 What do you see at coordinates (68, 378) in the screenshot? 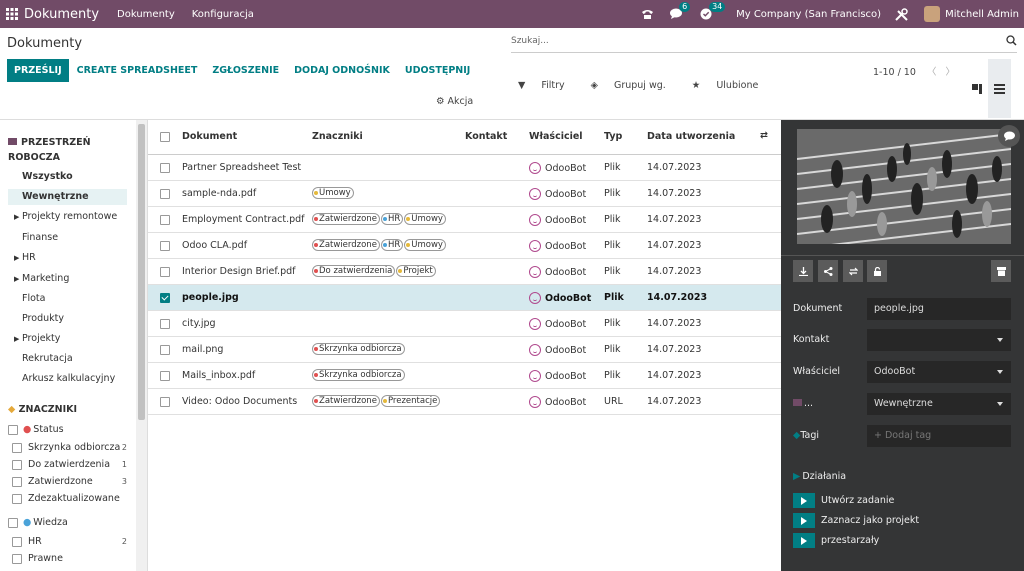
I see `folder-spreadsheet: Arkusz kalkulacyjny` at bounding box center [68, 378].